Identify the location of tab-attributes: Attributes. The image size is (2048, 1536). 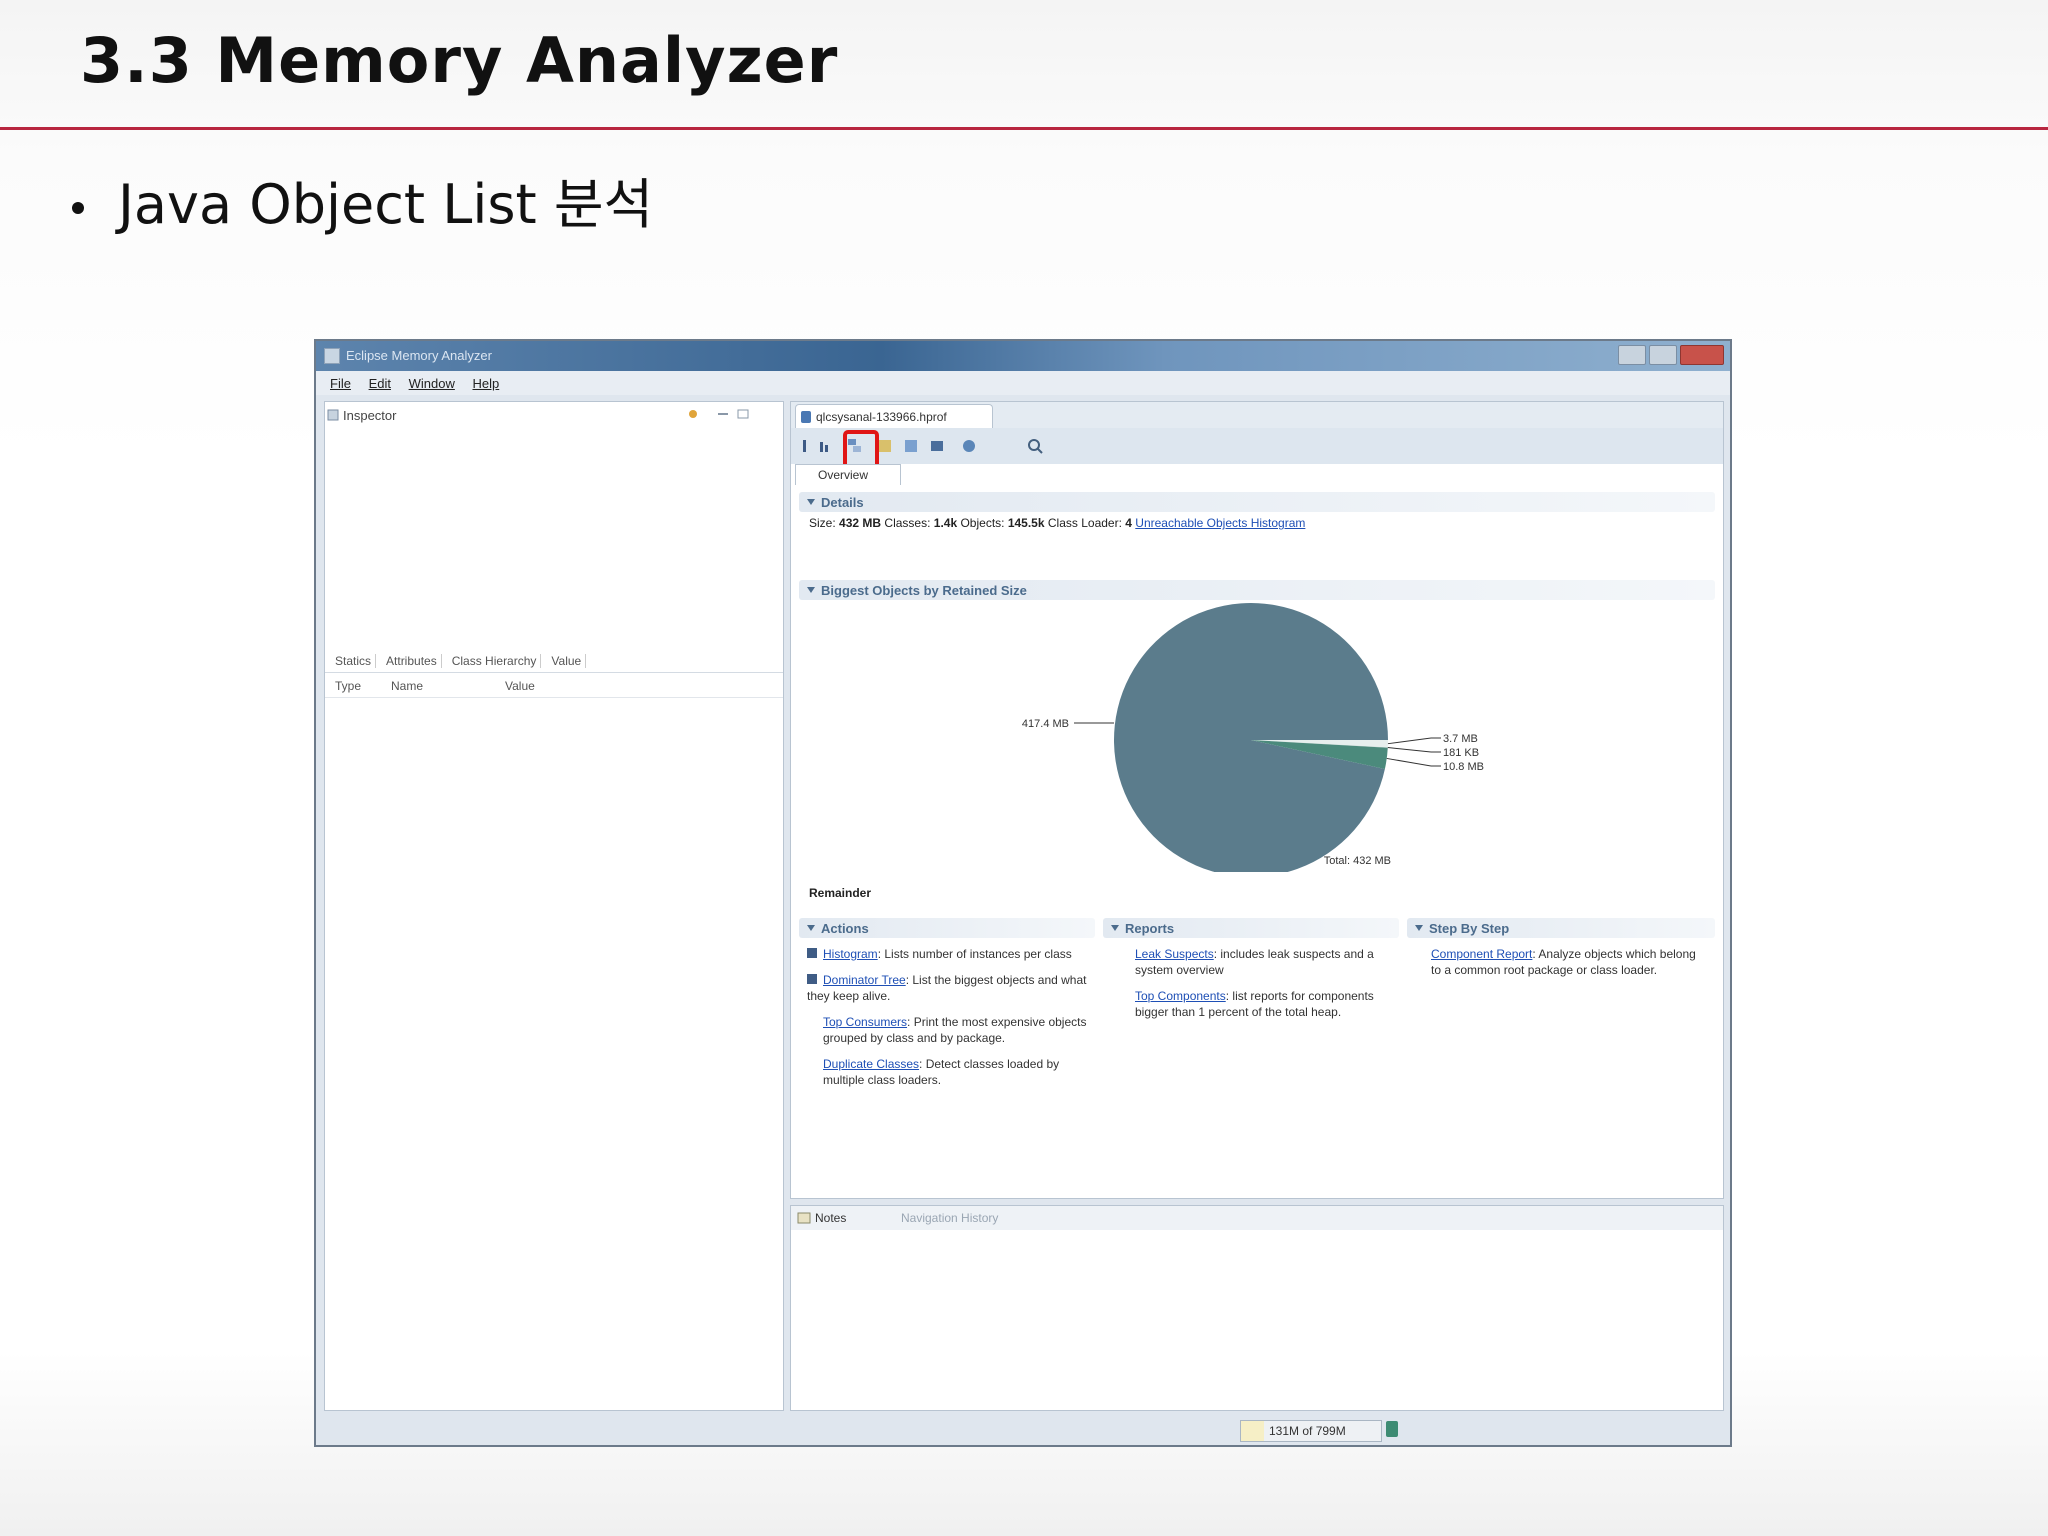
(414, 661).